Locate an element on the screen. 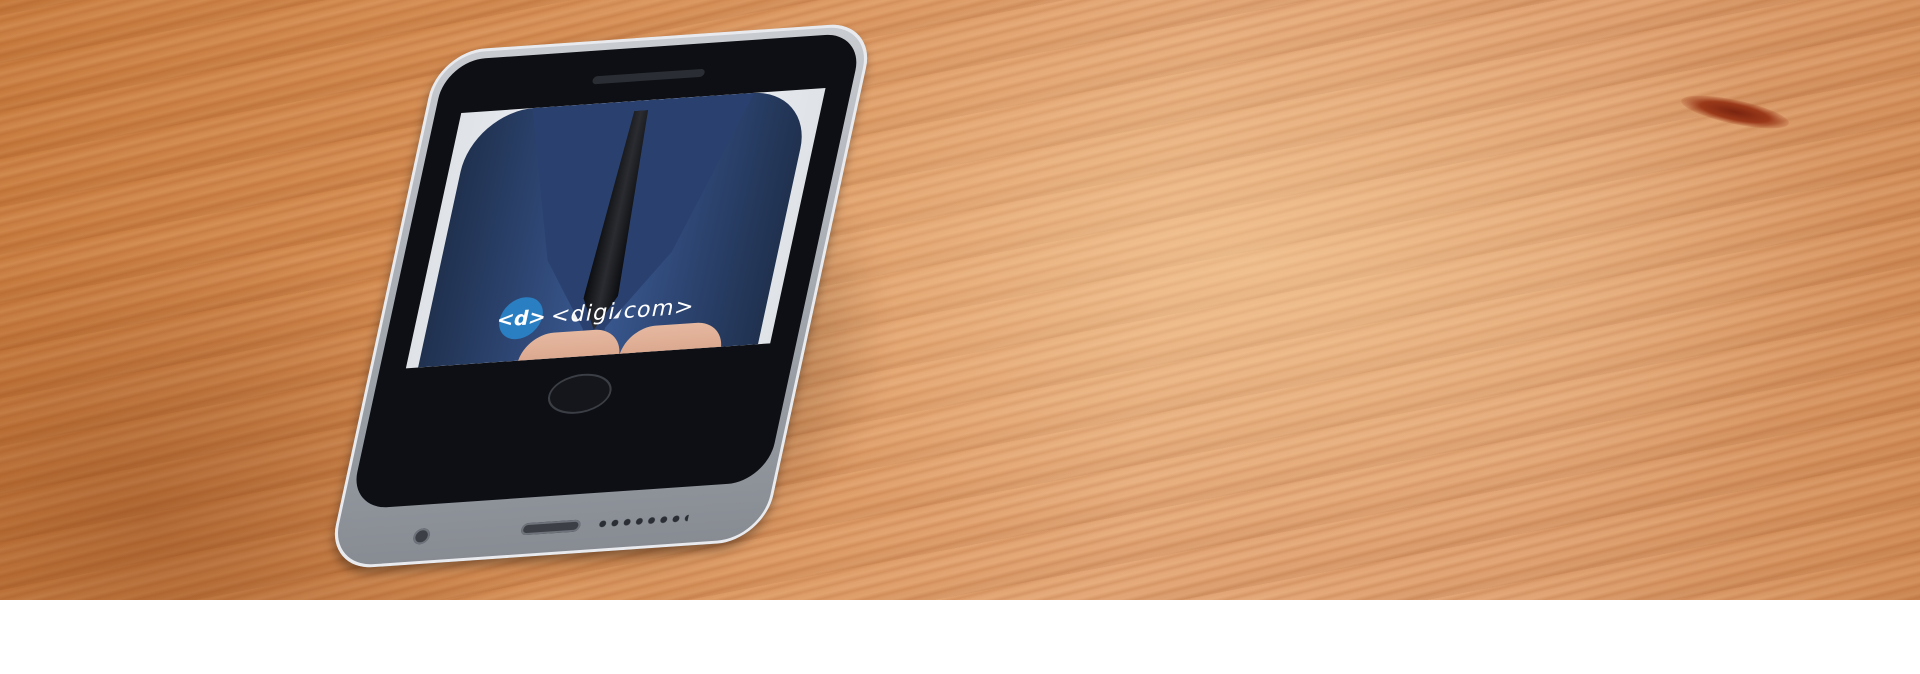 This screenshot has height=674, width=1920. speaker-grille-icon is located at coordinates (642, 521).